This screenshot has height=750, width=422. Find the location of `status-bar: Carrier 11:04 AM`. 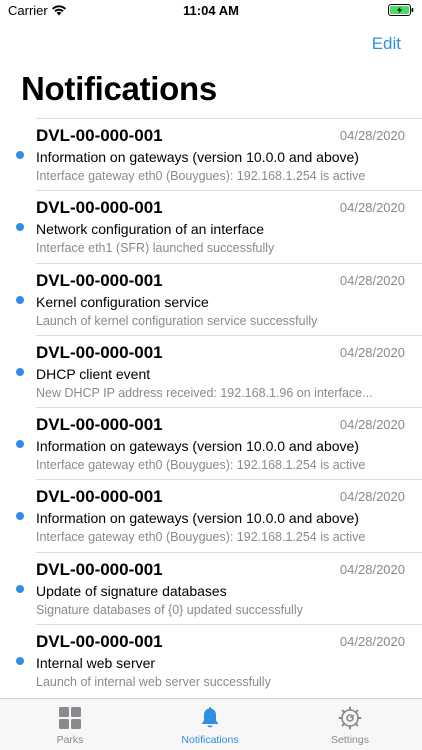

status-bar: Carrier 11:04 AM is located at coordinates (211, 11).